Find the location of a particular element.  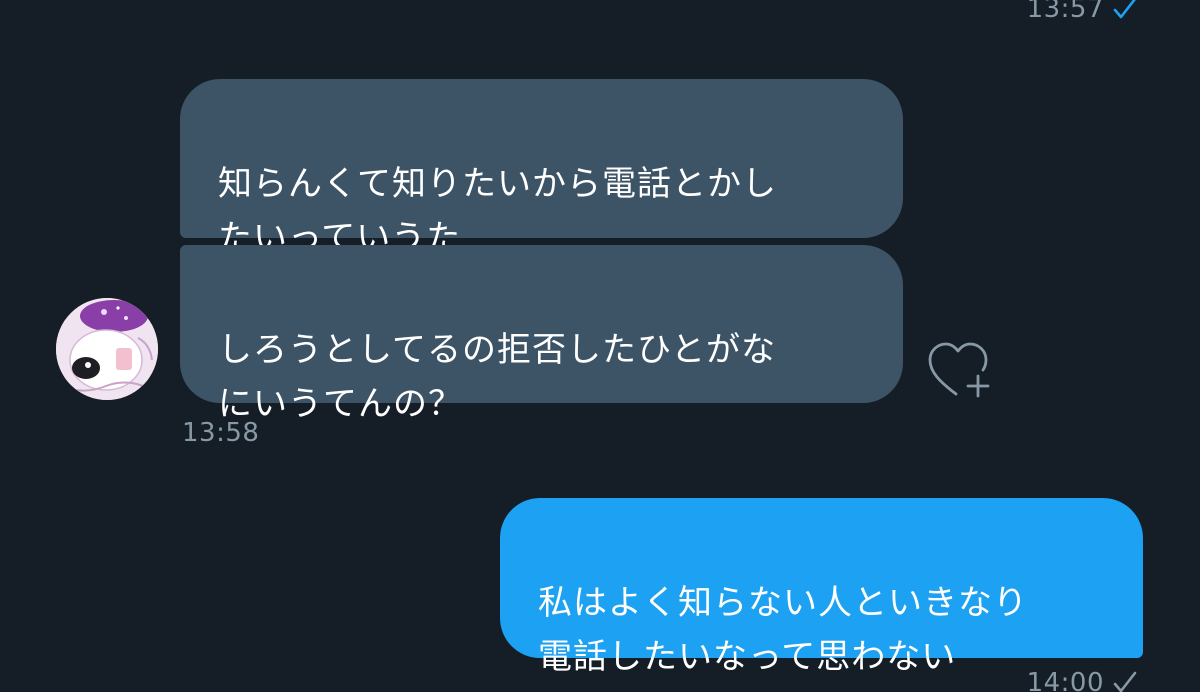

message-timestamp-sent: 14:00 is located at coordinates (1082, 680).